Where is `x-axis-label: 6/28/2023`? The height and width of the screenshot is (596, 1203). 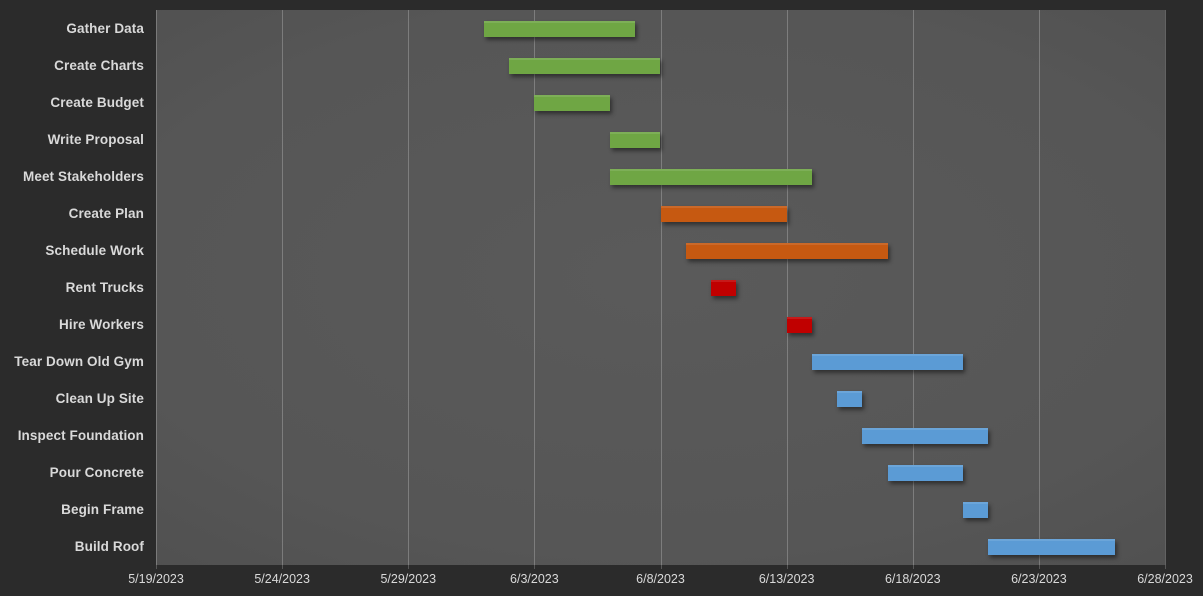
x-axis-label: 6/28/2023 is located at coordinates (1165, 579).